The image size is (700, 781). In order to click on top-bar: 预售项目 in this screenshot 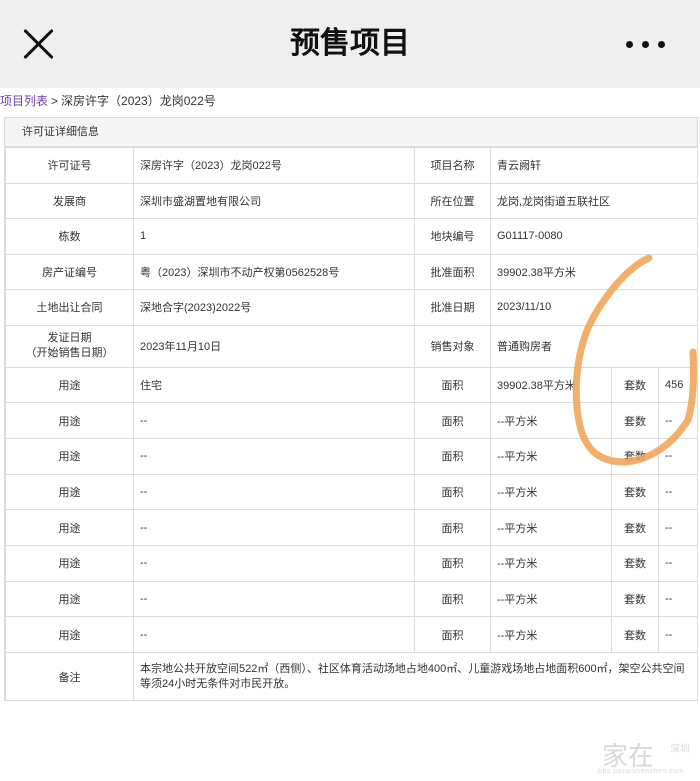, I will do `click(350, 44)`.